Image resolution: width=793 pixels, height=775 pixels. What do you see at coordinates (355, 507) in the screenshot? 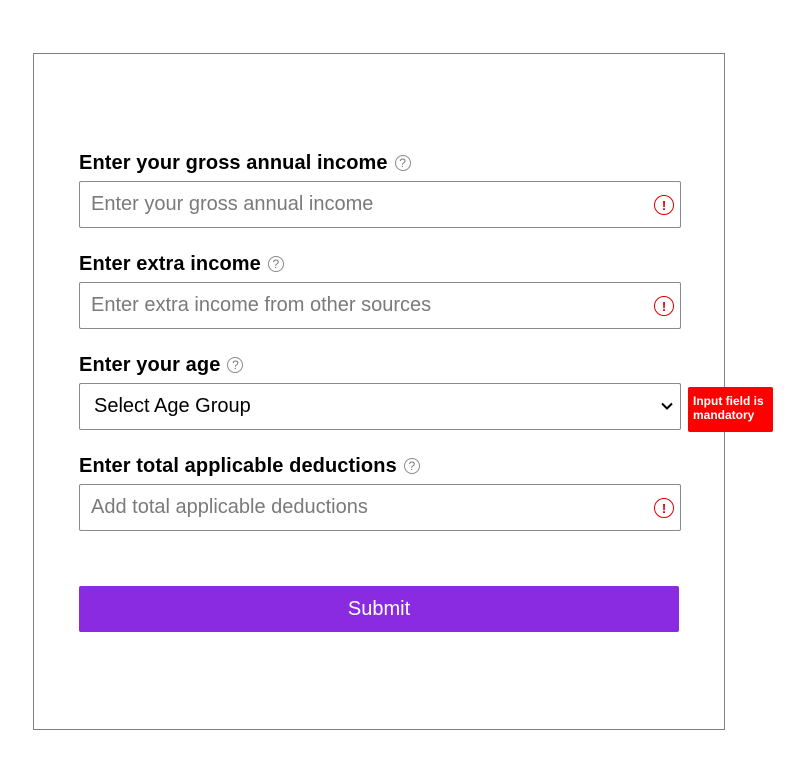
I see `deductions-input` at bounding box center [355, 507].